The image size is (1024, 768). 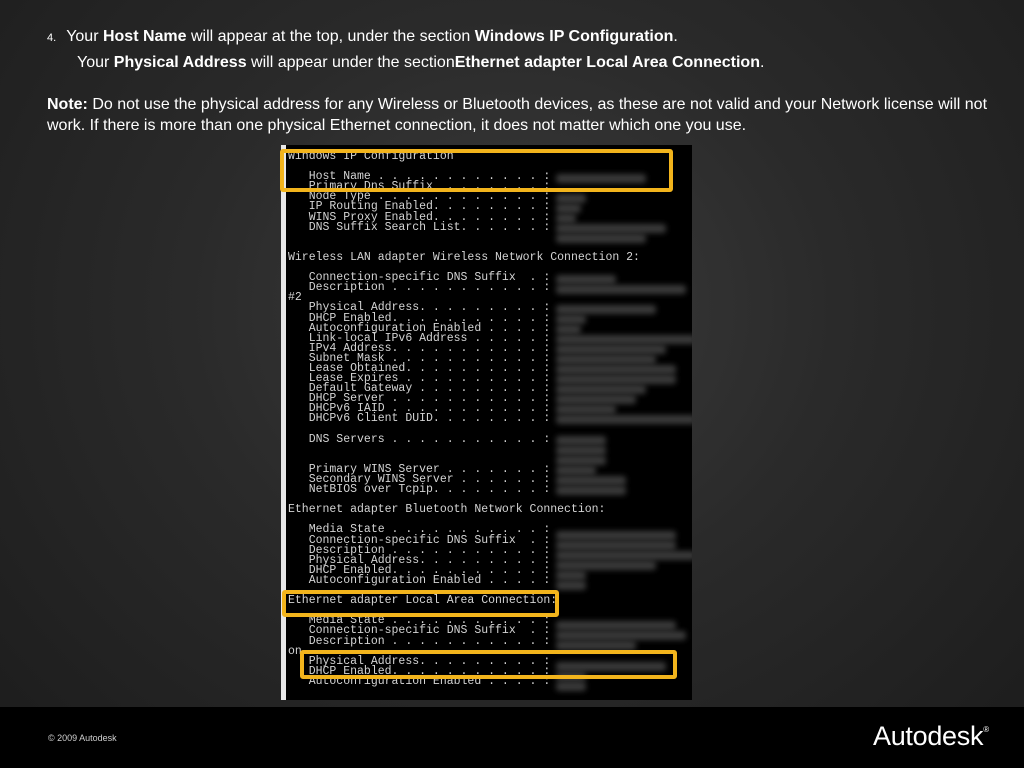 I want to click on autodesk-logo: Autodesk®, so click(x=931, y=736).